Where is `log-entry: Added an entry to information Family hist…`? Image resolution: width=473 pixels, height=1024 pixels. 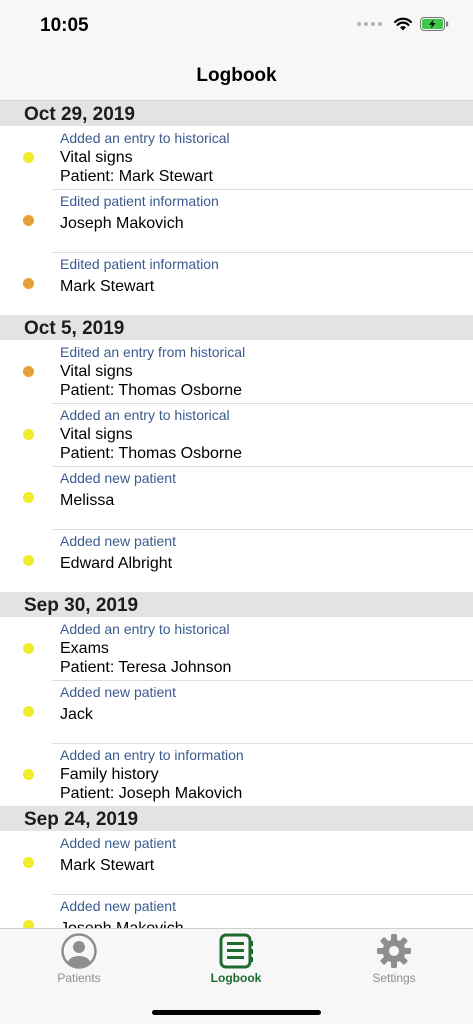
log-entry: Added an entry to information Family hist… is located at coordinates (236, 774).